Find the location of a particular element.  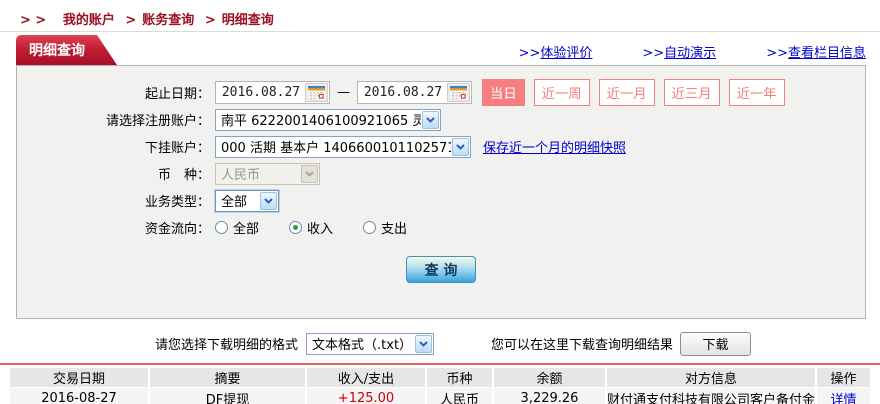

col-header-summary: 摘要 is located at coordinates (227, 377).